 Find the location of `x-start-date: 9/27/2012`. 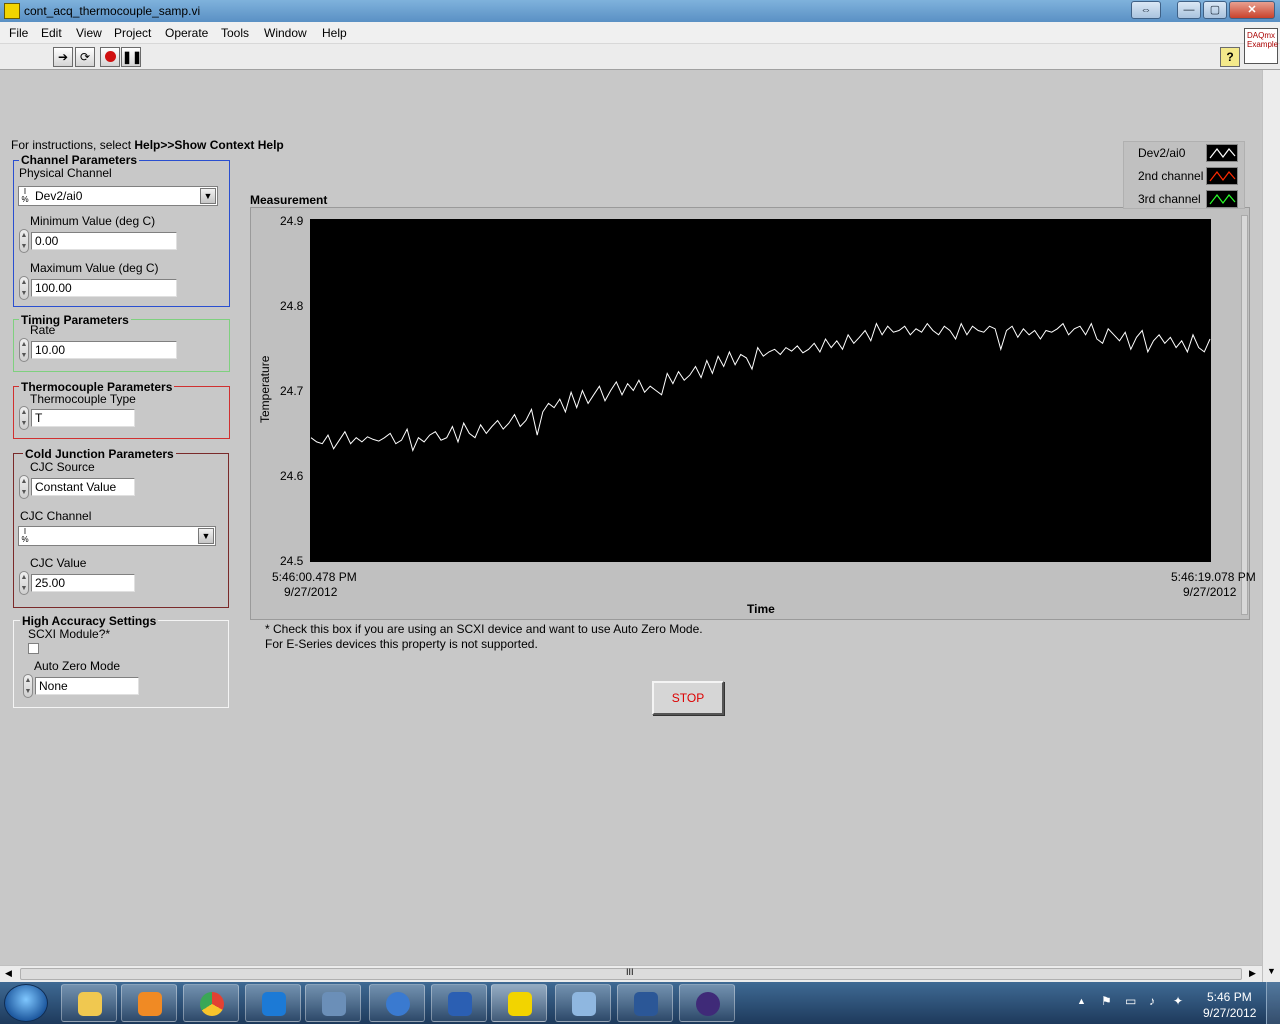

x-start-date: 9/27/2012 is located at coordinates (311, 592).